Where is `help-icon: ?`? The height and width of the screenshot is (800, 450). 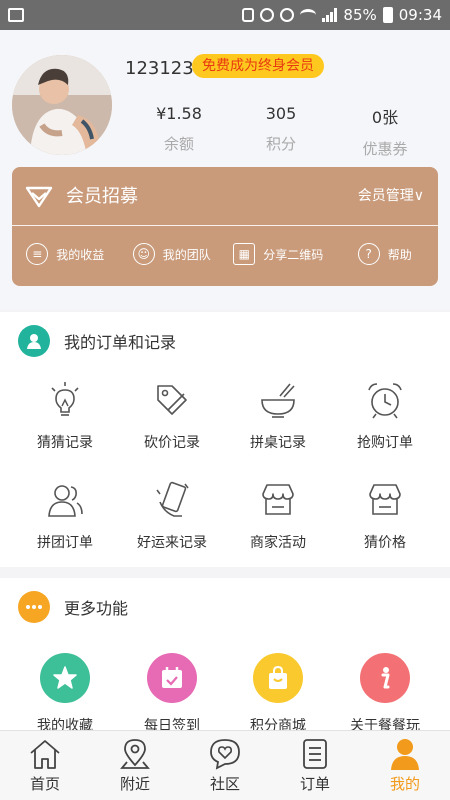 help-icon: ? is located at coordinates (368, 254).